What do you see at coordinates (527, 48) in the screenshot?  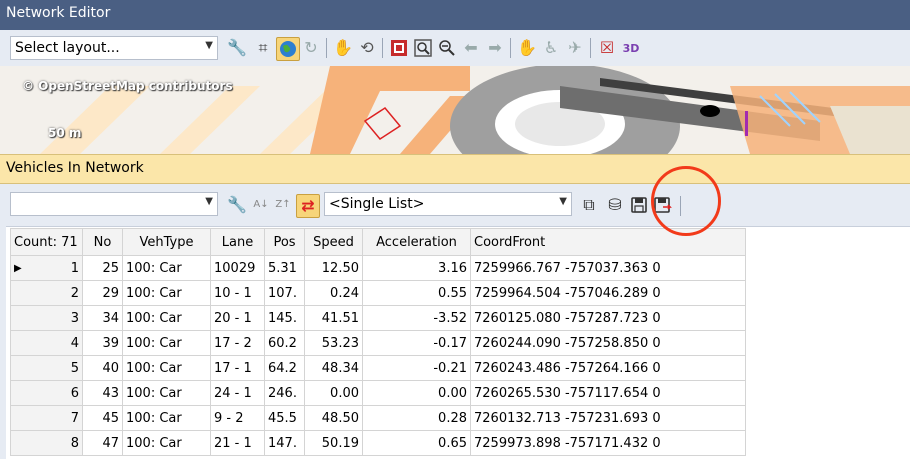 I see `pan-hand-icon: ✋` at bounding box center [527, 48].